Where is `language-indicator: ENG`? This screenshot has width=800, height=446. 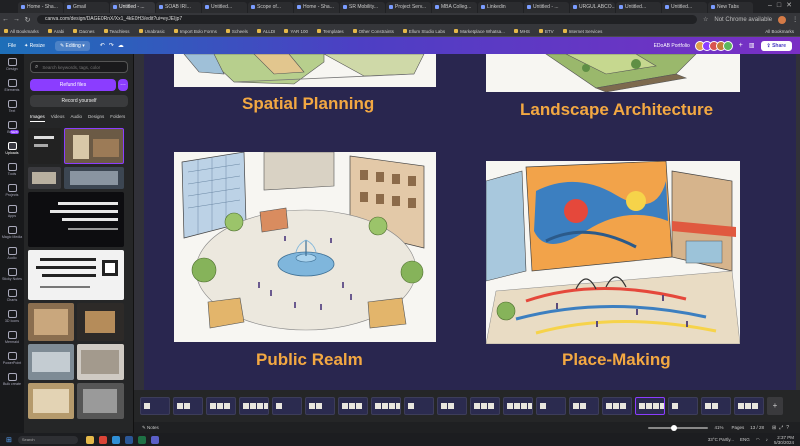 language-indicator: ENG is located at coordinates (745, 439).